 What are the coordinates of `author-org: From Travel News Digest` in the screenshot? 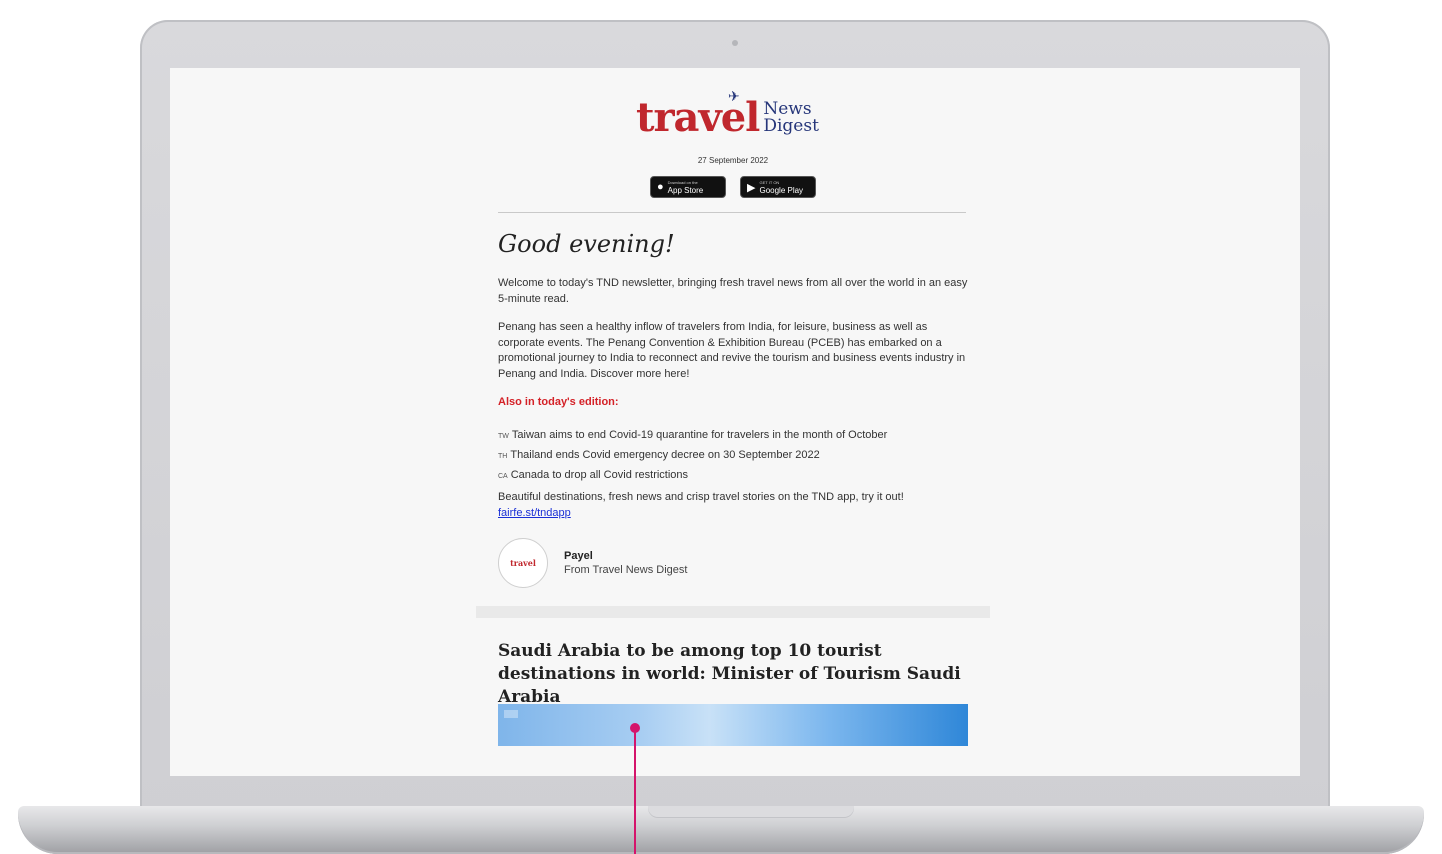 It's located at (626, 570).